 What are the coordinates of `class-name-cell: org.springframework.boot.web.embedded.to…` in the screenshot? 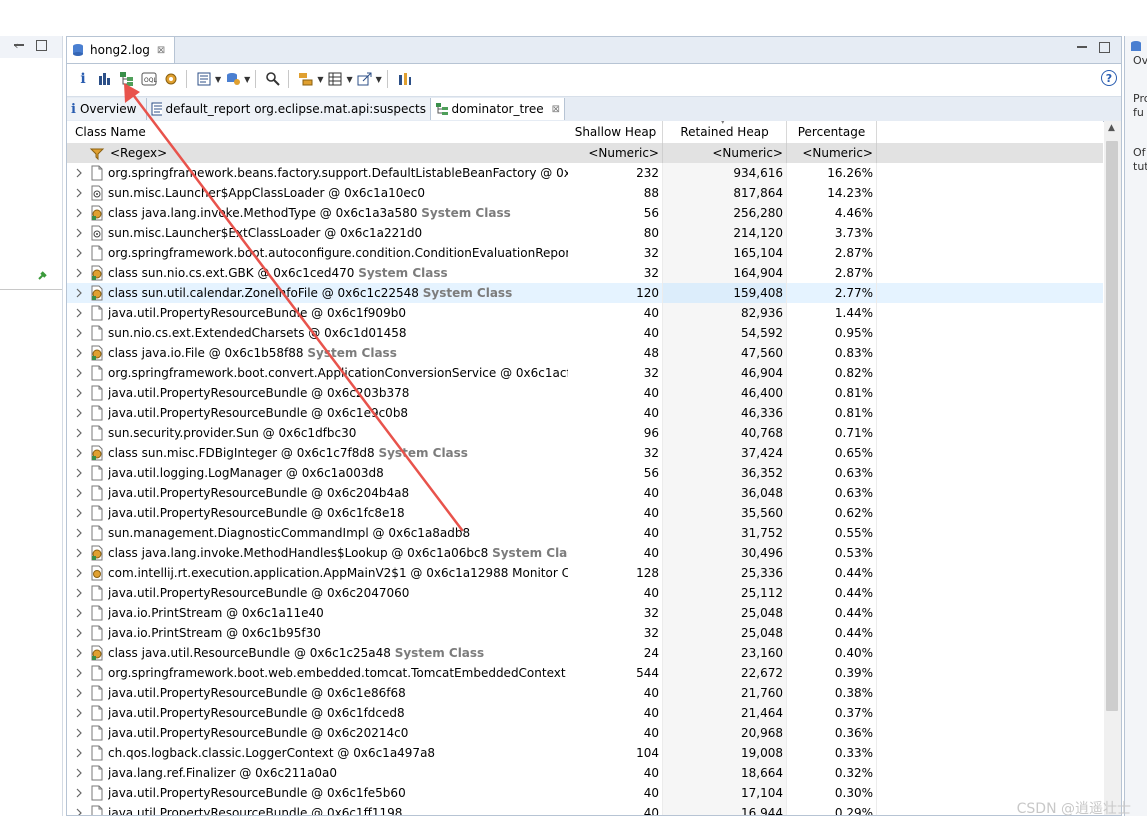 It's located at (318, 673).